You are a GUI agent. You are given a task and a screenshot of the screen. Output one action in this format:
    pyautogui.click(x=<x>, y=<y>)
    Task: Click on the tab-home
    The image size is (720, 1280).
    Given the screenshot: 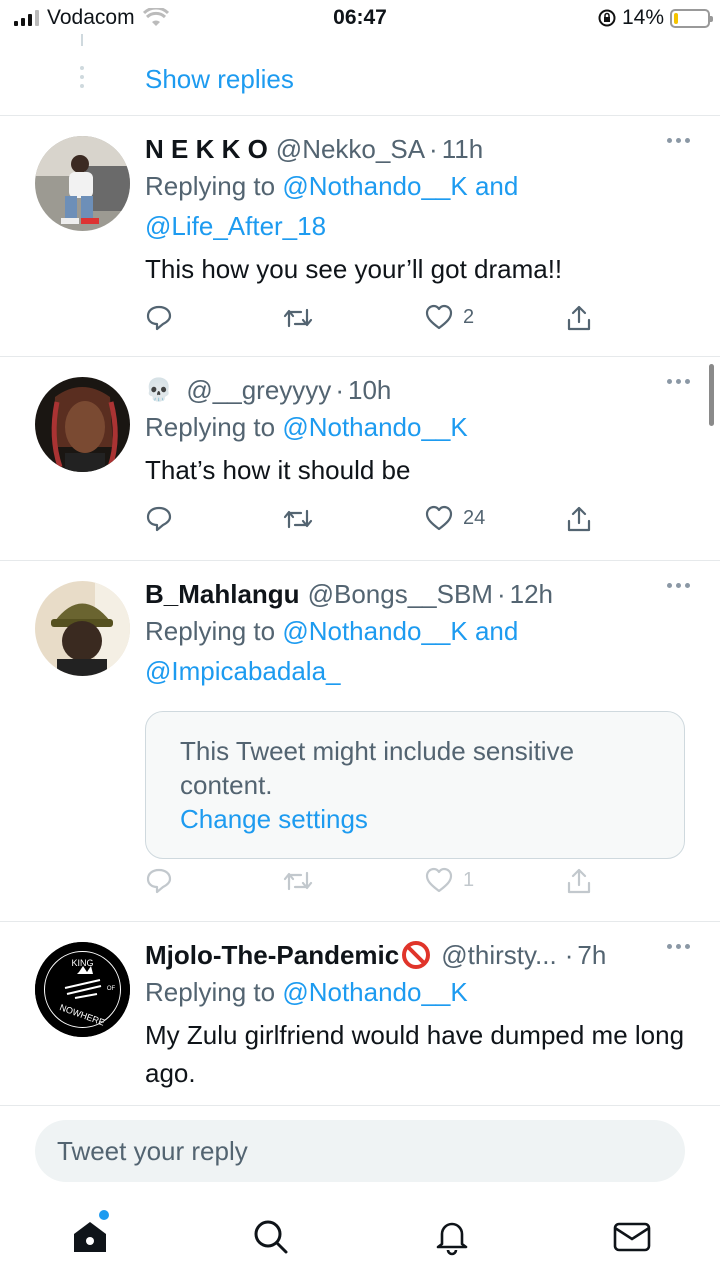 What is the action you would take?
    pyautogui.click(x=90, y=1233)
    